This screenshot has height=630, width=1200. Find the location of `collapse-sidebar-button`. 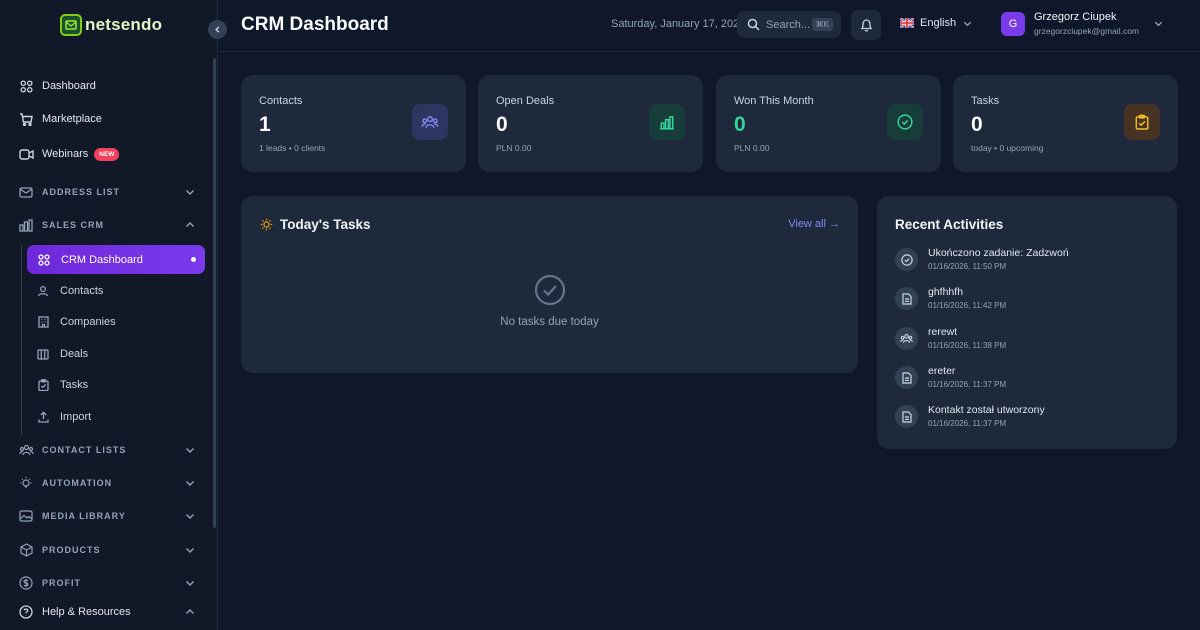

collapse-sidebar-button is located at coordinates (217, 29).